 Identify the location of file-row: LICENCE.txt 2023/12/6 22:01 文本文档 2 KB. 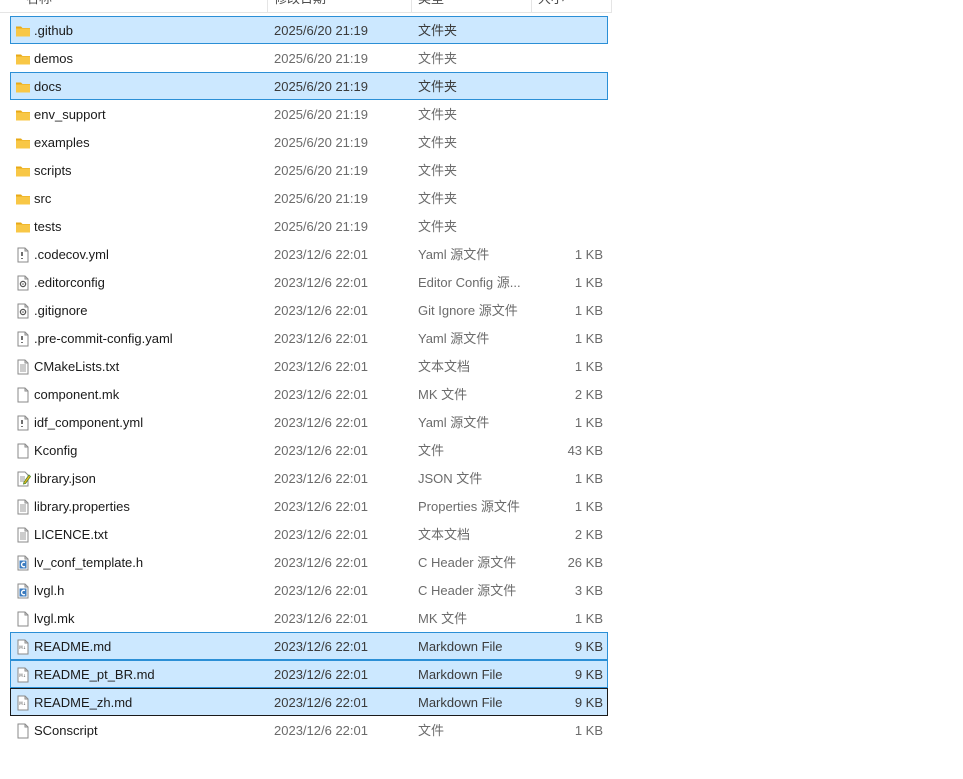
(309, 534).